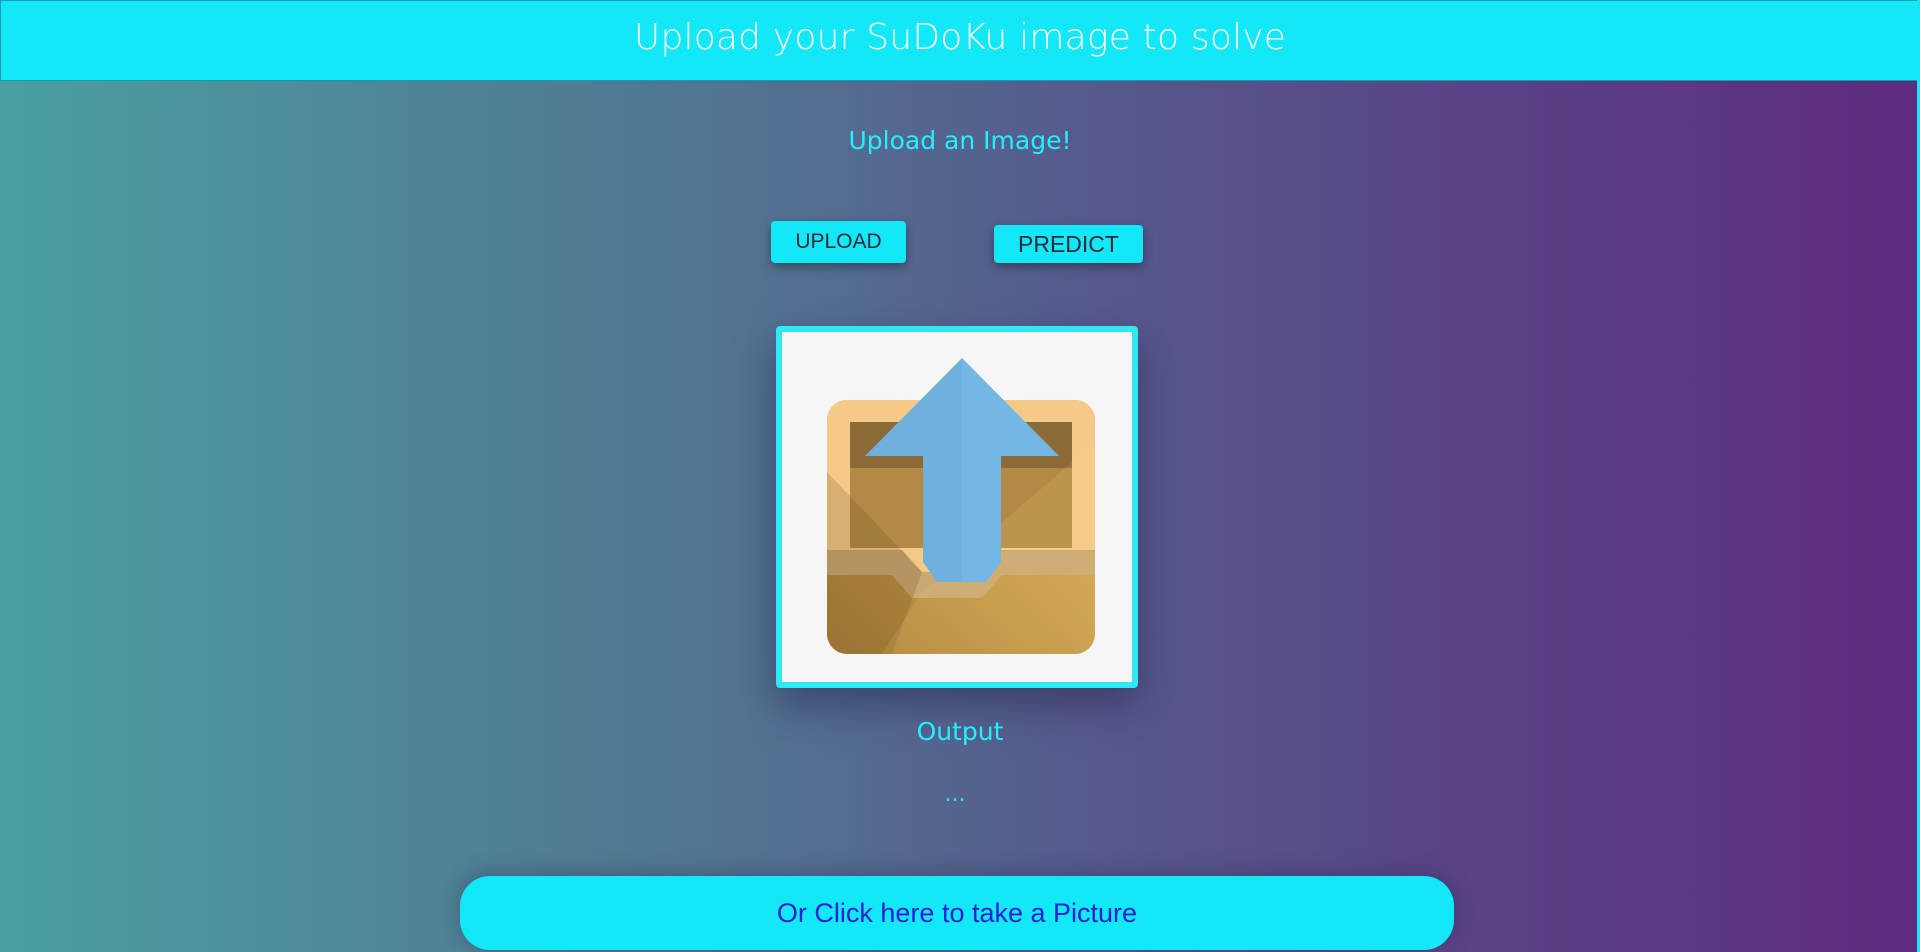 The image size is (1920, 952). I want to click on upload-button: UPLOAD, so click(838, 242).